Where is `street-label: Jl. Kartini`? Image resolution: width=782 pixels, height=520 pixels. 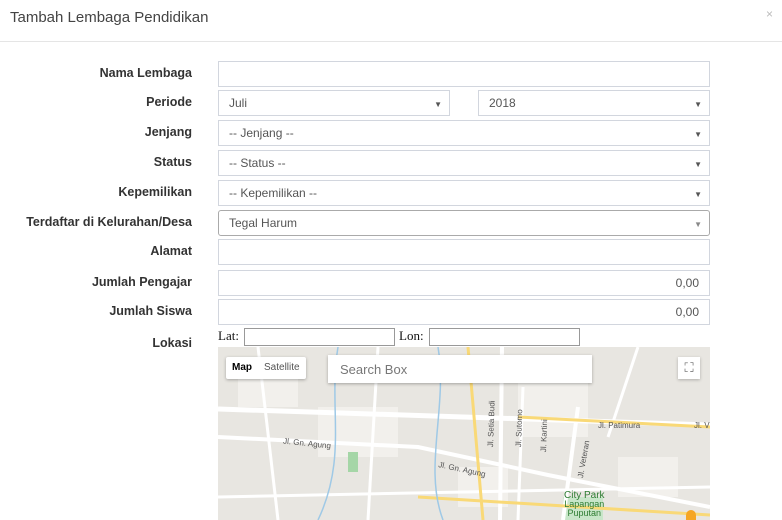
street-label: Jl. Kartini is located at coordinates (544, 436).